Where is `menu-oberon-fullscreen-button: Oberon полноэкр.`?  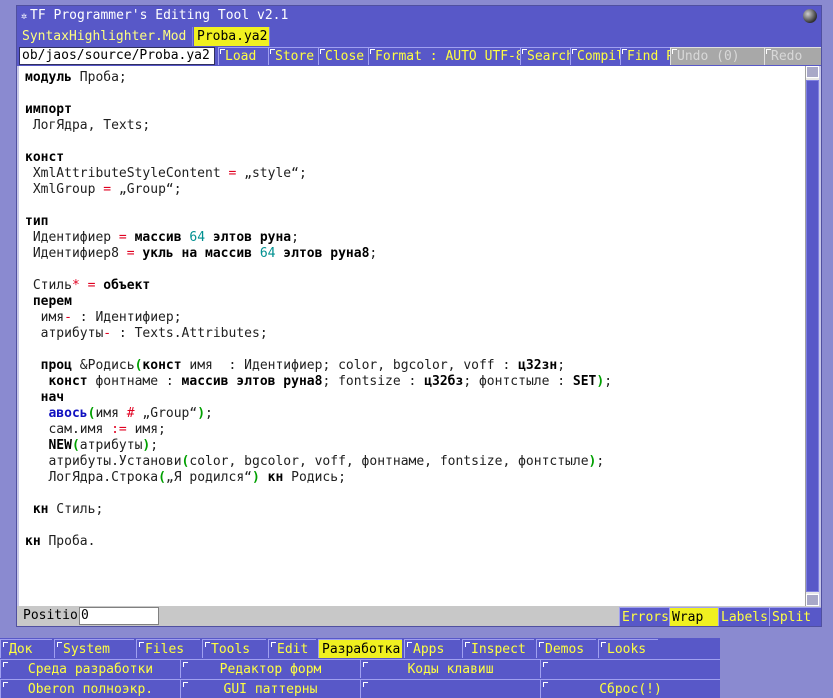 menu-oberon-fullscreen-button: Oberon полноэкр. is located at coordinates (90, 688).